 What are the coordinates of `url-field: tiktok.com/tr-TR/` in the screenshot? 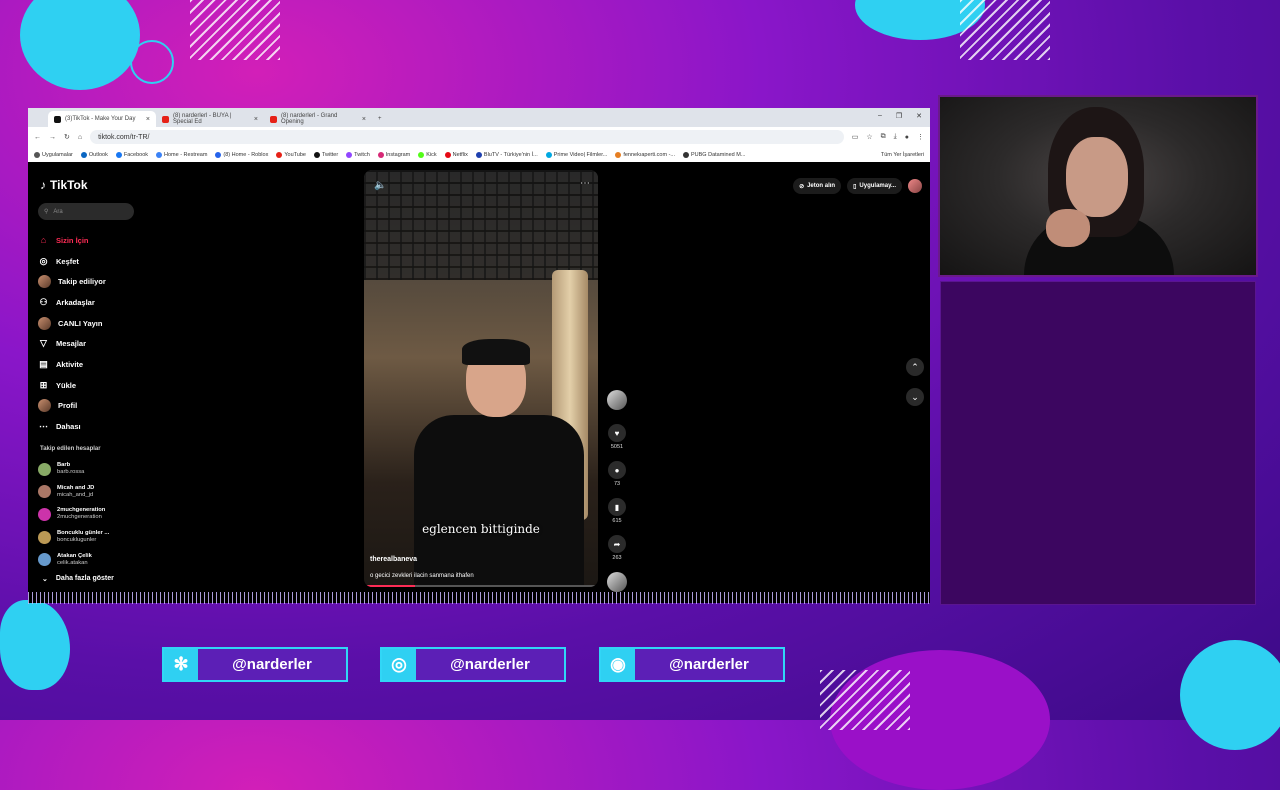 It's located at (467, 137).